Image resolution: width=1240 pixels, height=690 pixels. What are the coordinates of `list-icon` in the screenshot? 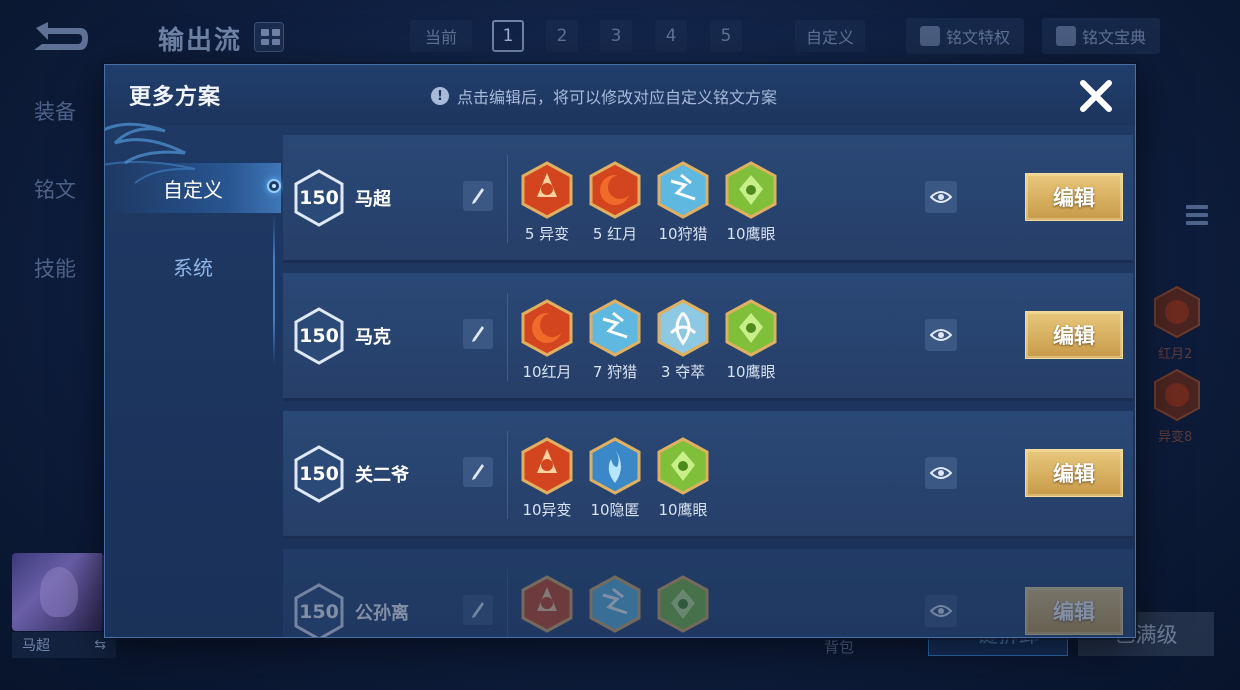 It's located at (1197, 220).